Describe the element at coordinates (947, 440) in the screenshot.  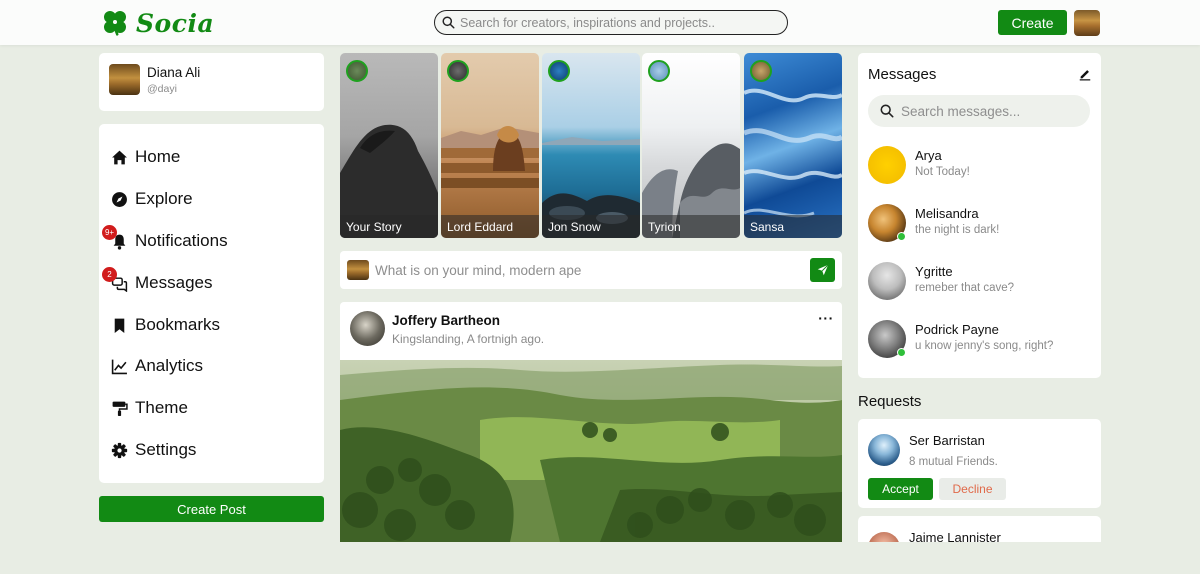
I see `request-name: Ser Barristan` at that location.